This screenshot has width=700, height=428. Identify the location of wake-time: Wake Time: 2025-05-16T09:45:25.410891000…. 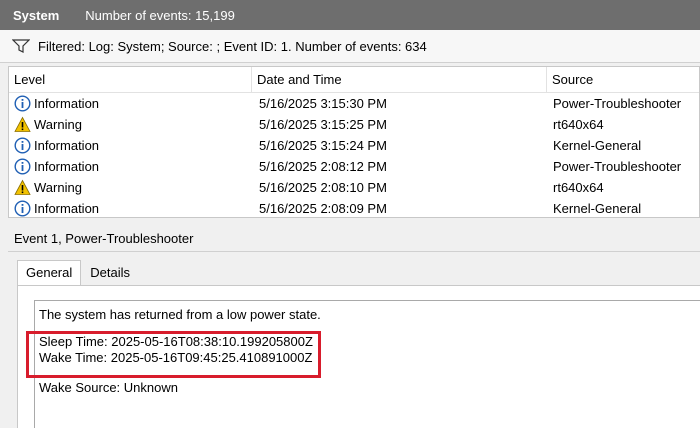
(176, 357).